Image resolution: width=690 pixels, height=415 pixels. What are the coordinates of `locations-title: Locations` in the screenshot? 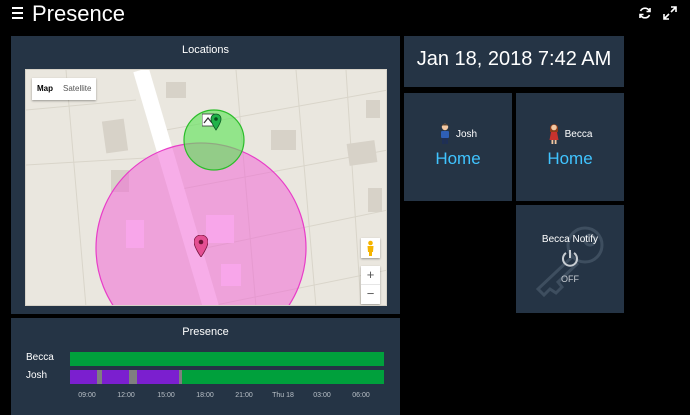 It's located at (205, 50).